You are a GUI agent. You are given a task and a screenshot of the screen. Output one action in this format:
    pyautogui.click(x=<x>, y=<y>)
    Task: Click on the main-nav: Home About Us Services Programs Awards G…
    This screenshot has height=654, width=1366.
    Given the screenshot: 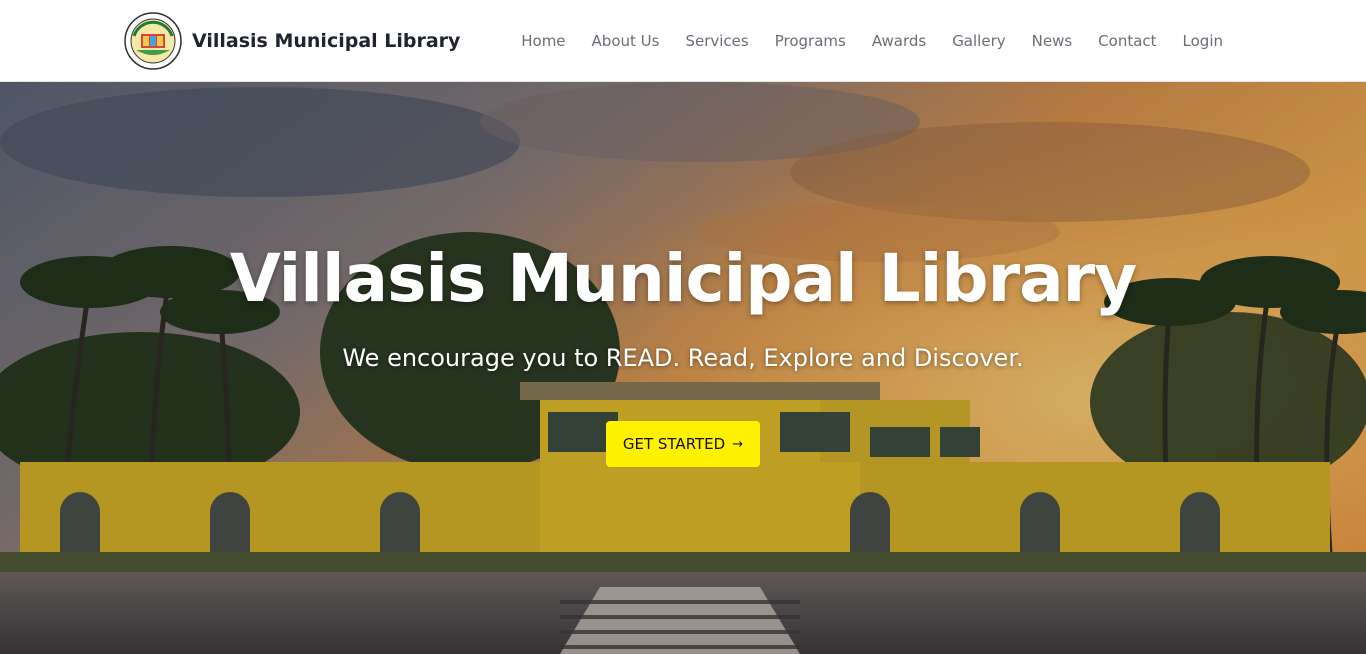 What is the action you would take?
    pyautogui.click(x=865, y=41)
    